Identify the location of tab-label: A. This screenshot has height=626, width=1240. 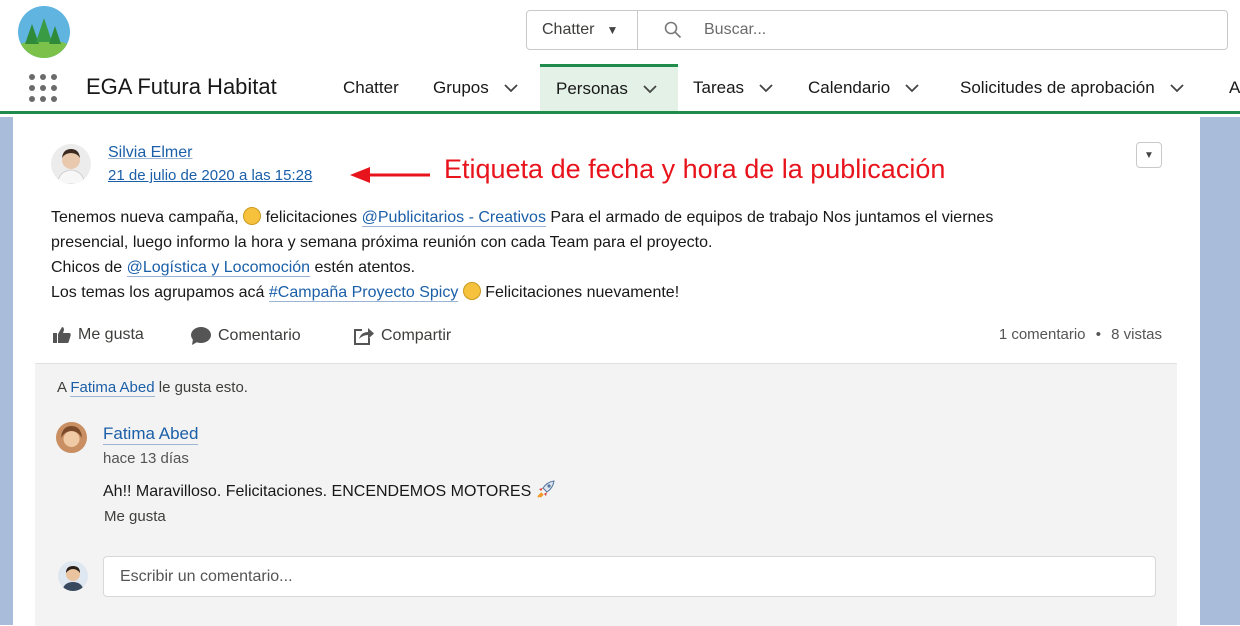
(1234, 87).